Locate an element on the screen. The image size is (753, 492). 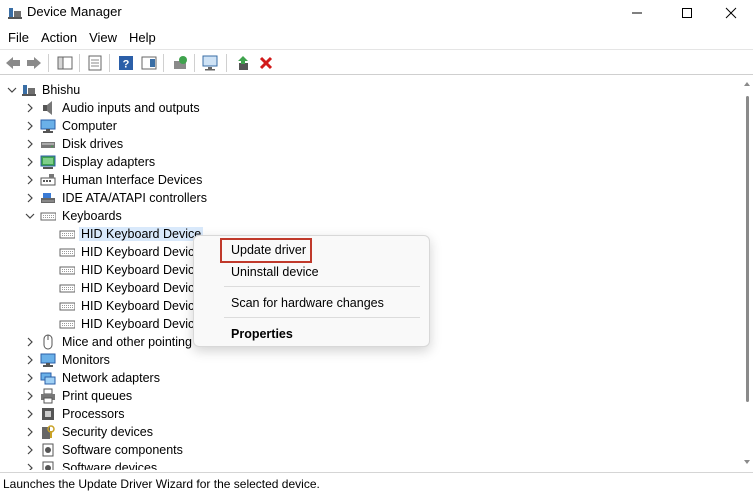
tree-item-processors: Processors is located at coordinates (370, 414).